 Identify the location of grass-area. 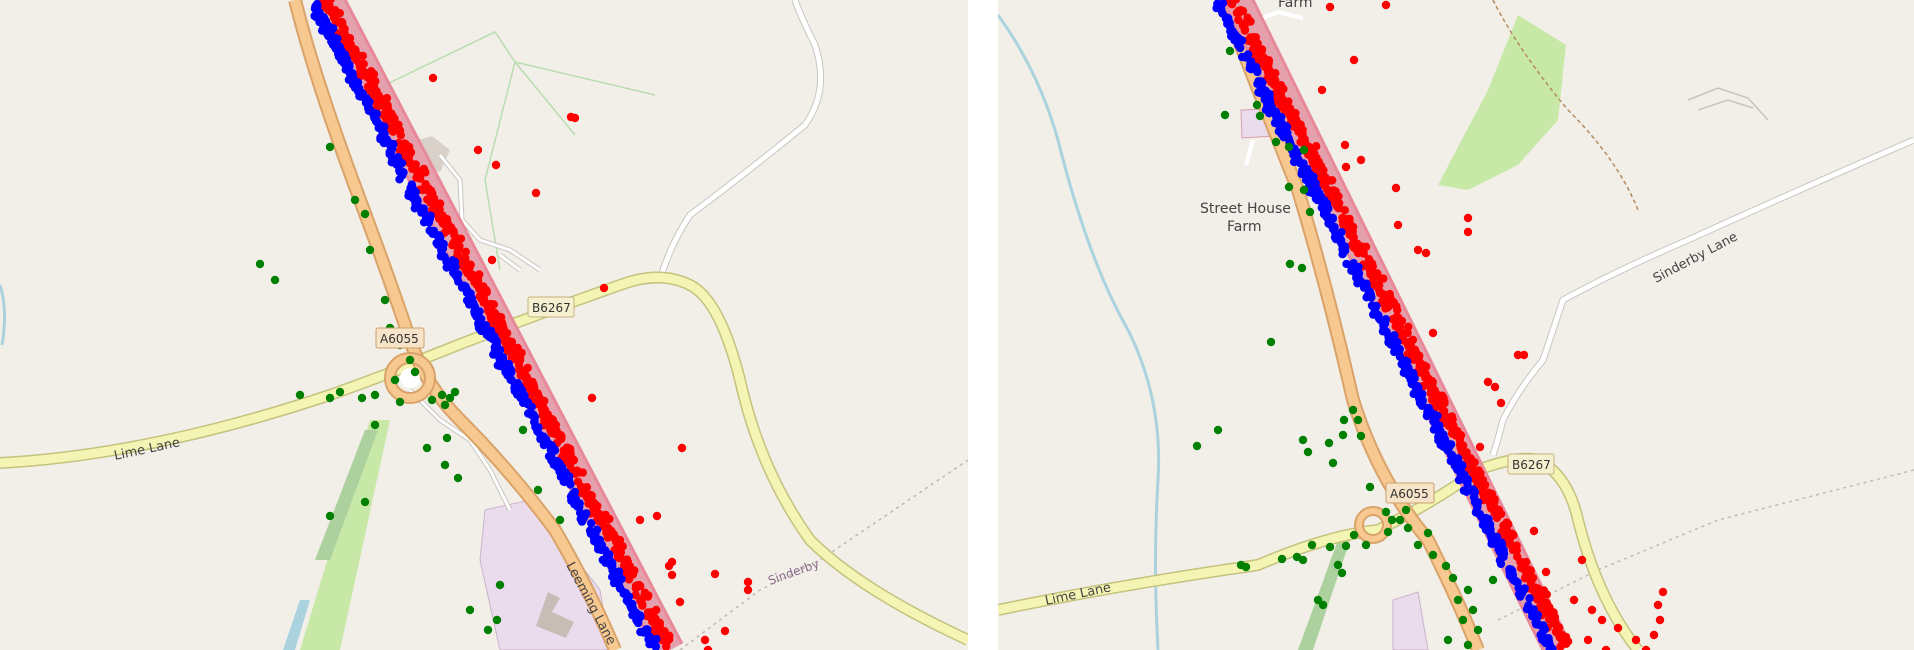
(345, 535).